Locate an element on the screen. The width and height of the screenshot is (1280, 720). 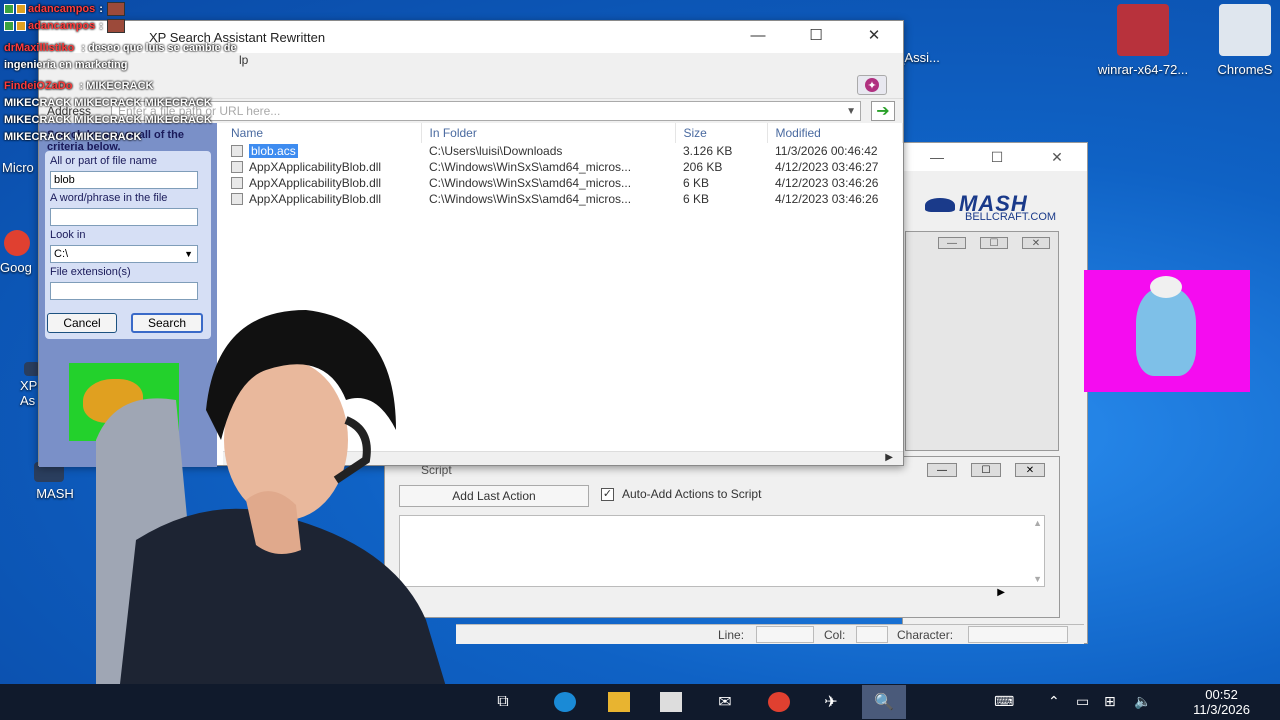
script-hscrollbar: ▶ is located at coordinates (722, 594).